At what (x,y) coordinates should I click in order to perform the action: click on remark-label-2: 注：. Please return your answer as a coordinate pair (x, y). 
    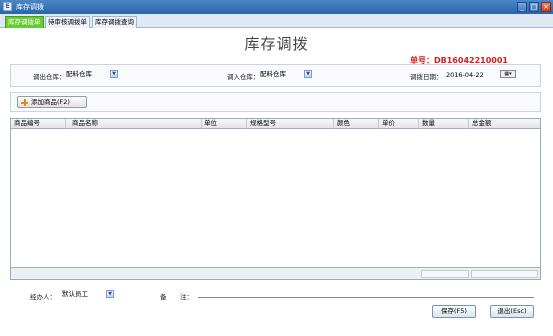
    Looking at the image, I should click on (186, 297).